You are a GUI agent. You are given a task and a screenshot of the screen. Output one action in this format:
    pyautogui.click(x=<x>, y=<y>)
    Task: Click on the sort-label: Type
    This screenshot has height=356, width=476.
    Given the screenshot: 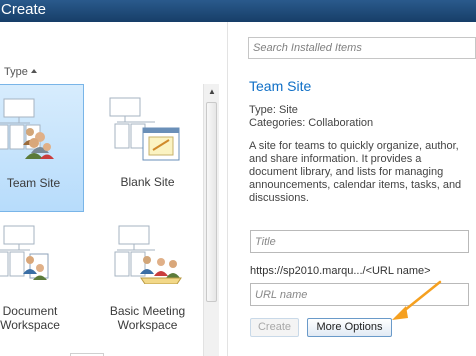 What is the action you would take?
    pyautogui.click(x=16, y=72)
    